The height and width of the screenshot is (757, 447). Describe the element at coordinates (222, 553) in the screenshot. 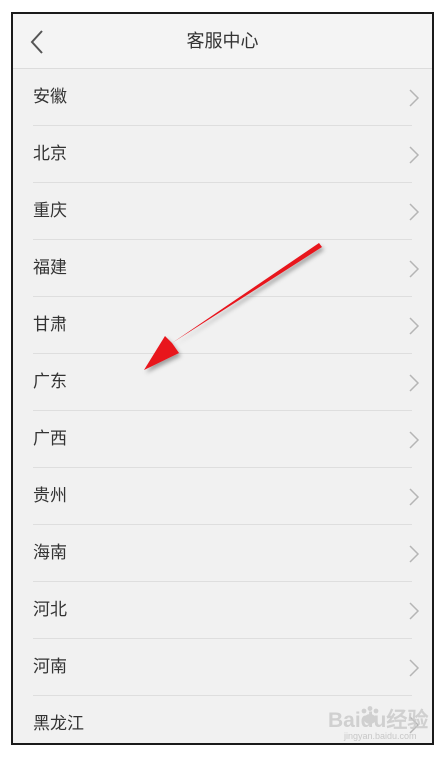

I see `list-item: 海南` at that location.